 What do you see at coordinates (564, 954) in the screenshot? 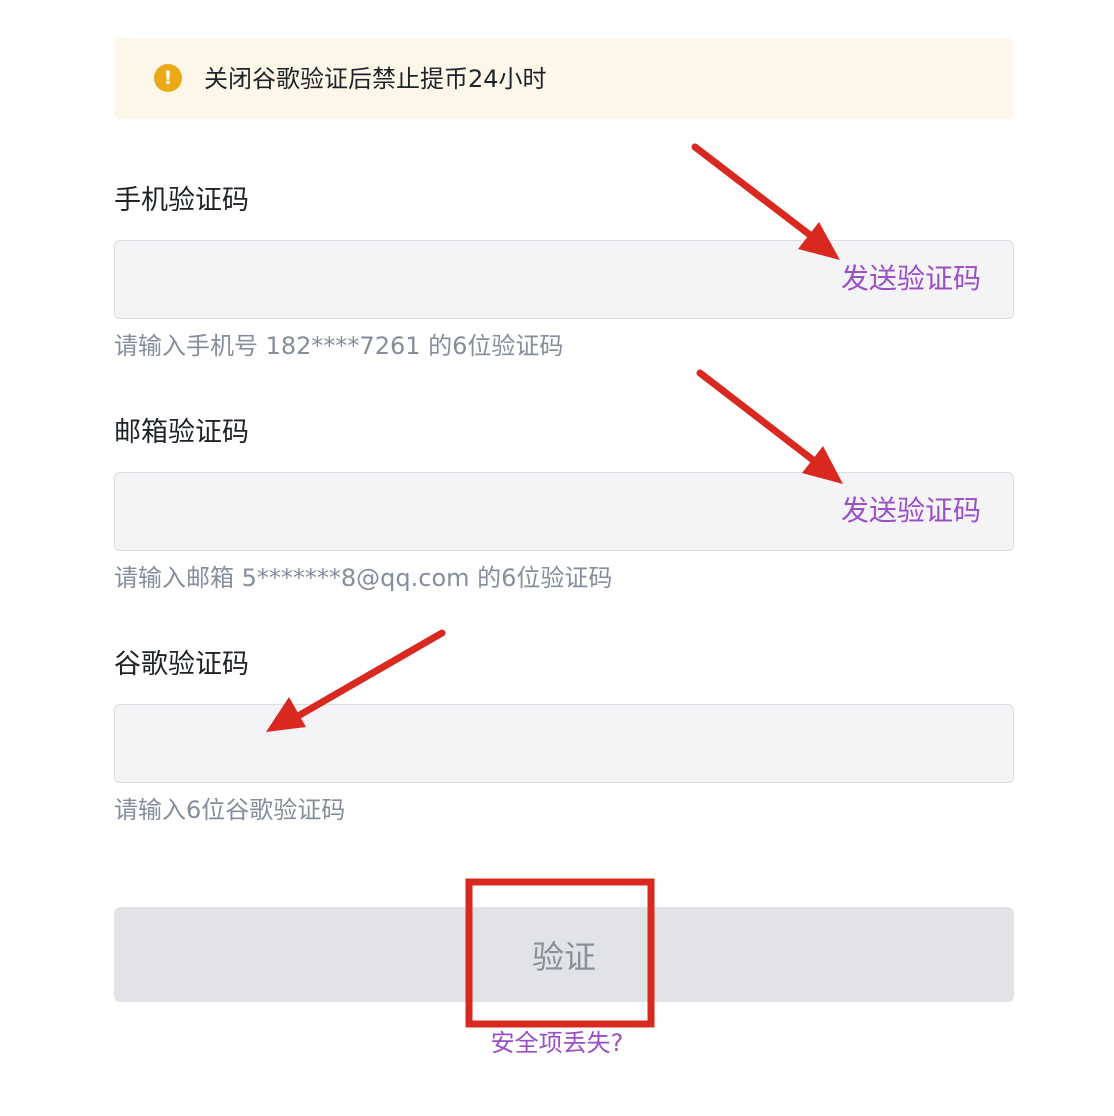
I see `verify-button: 验证` at bounding box center [564, 954].